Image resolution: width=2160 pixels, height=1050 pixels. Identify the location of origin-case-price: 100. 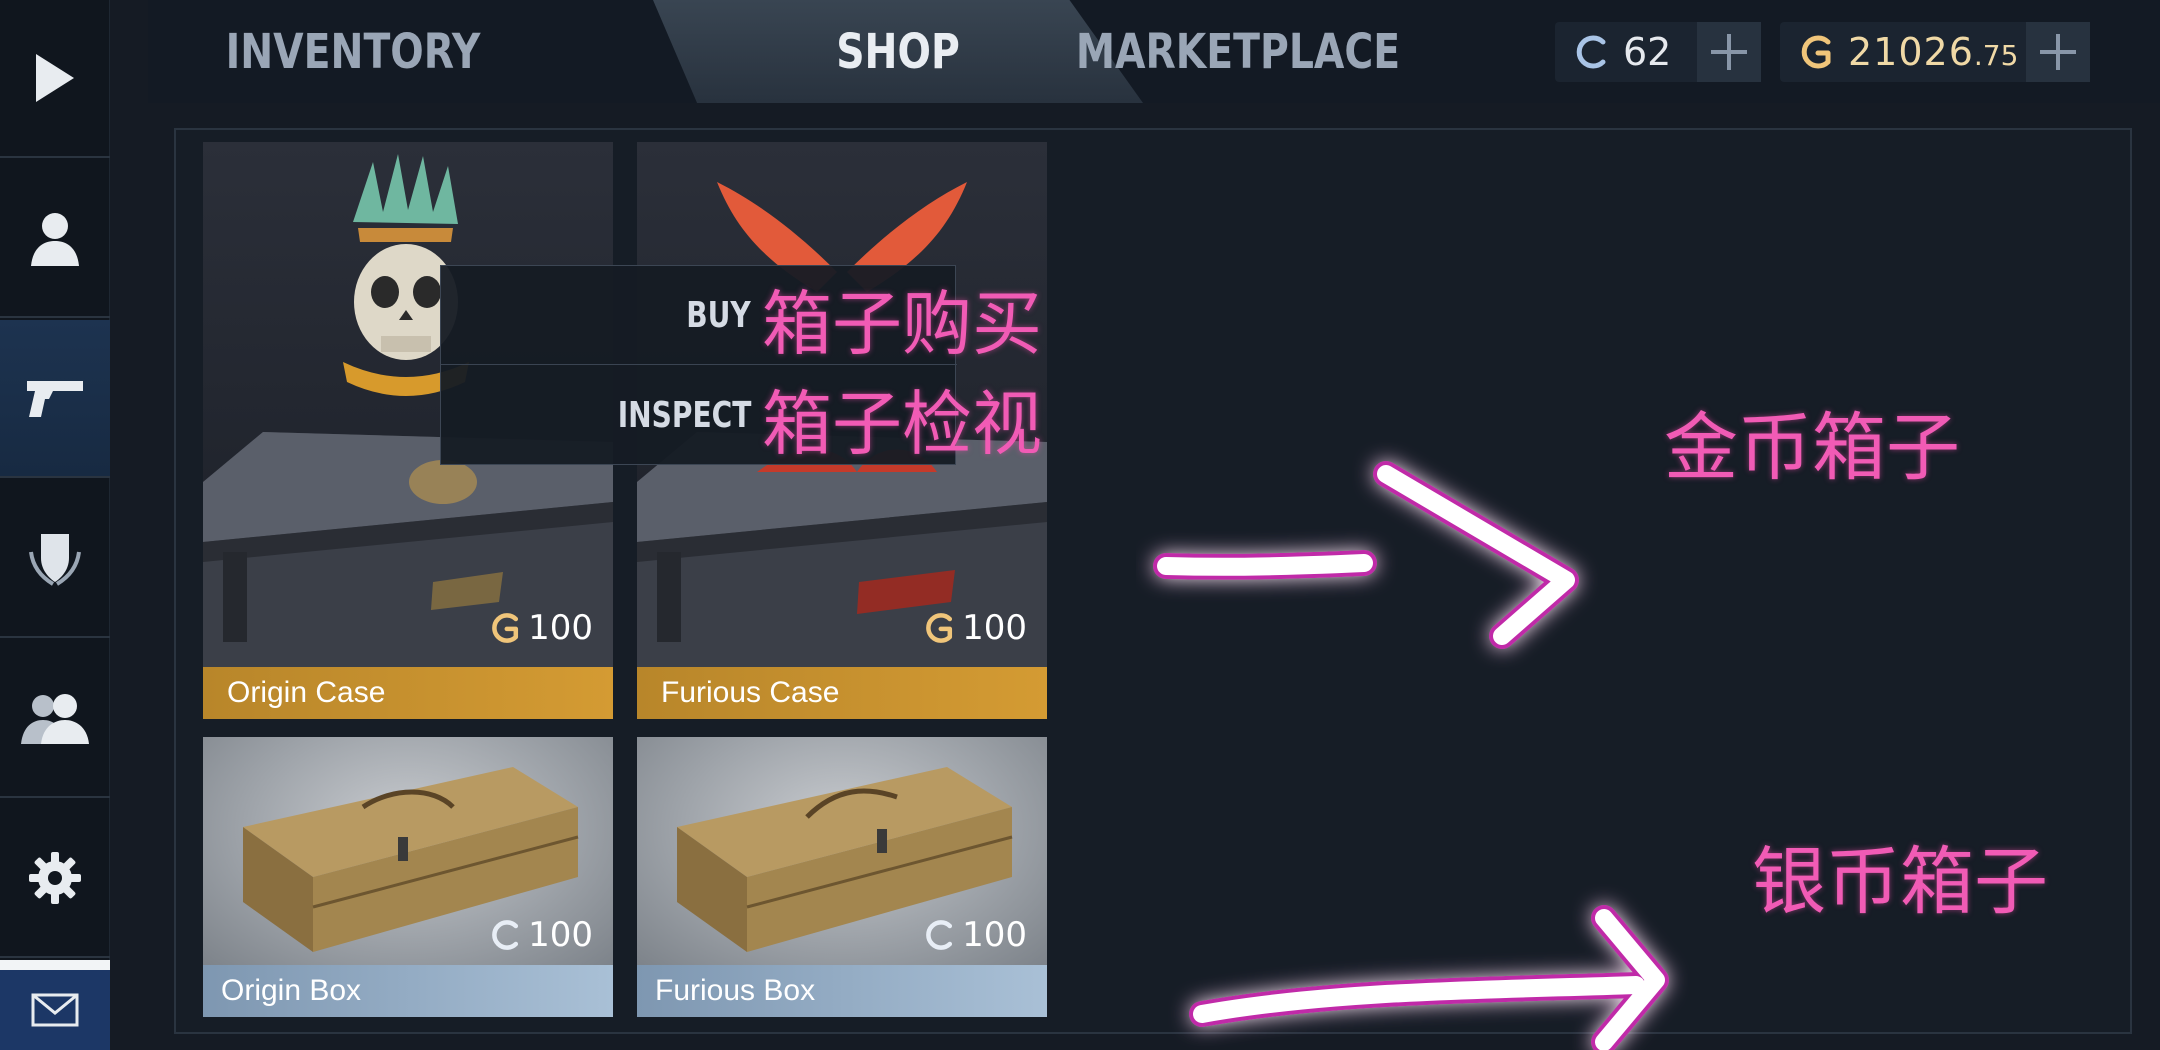
(540, 628).